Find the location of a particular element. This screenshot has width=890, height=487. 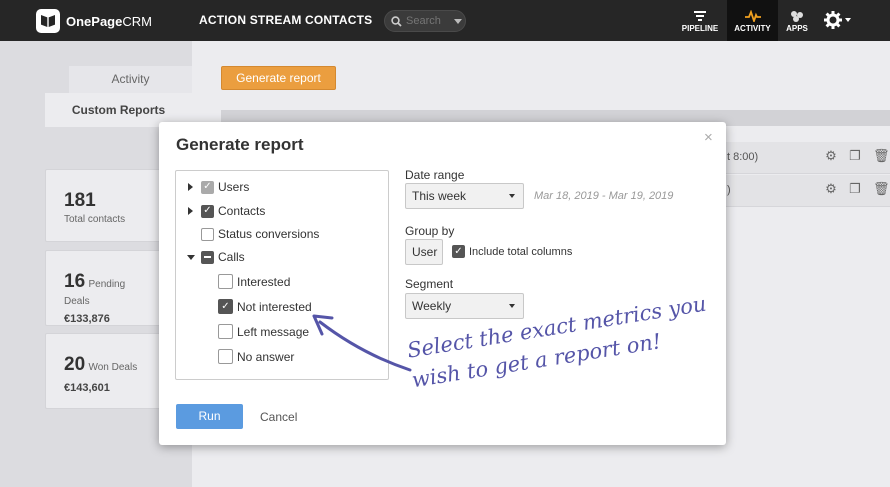

tree-node-contacts: ✓ Contacts is located at coordinates (226, 211).